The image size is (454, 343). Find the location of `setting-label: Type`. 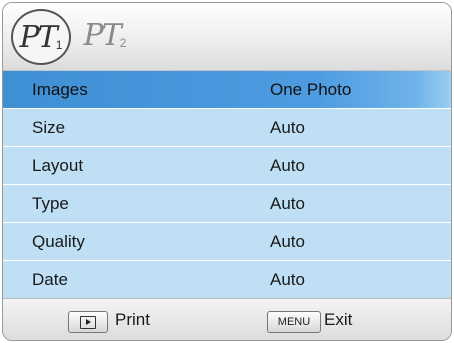

setting-label: Type is located at coordinates (50, 203).